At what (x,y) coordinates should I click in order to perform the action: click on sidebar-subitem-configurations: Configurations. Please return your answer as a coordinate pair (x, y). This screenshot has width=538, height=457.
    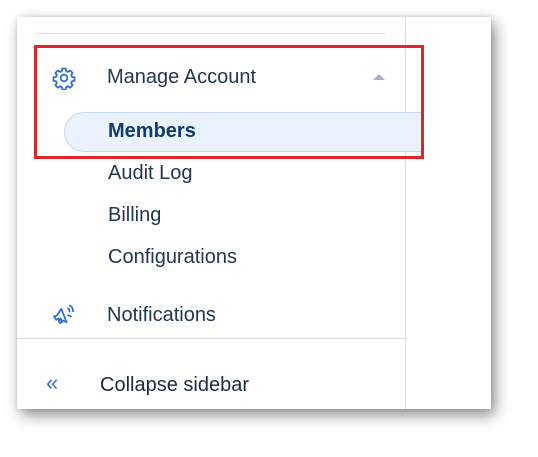
    Looking at the image, I should click on (172, 257).